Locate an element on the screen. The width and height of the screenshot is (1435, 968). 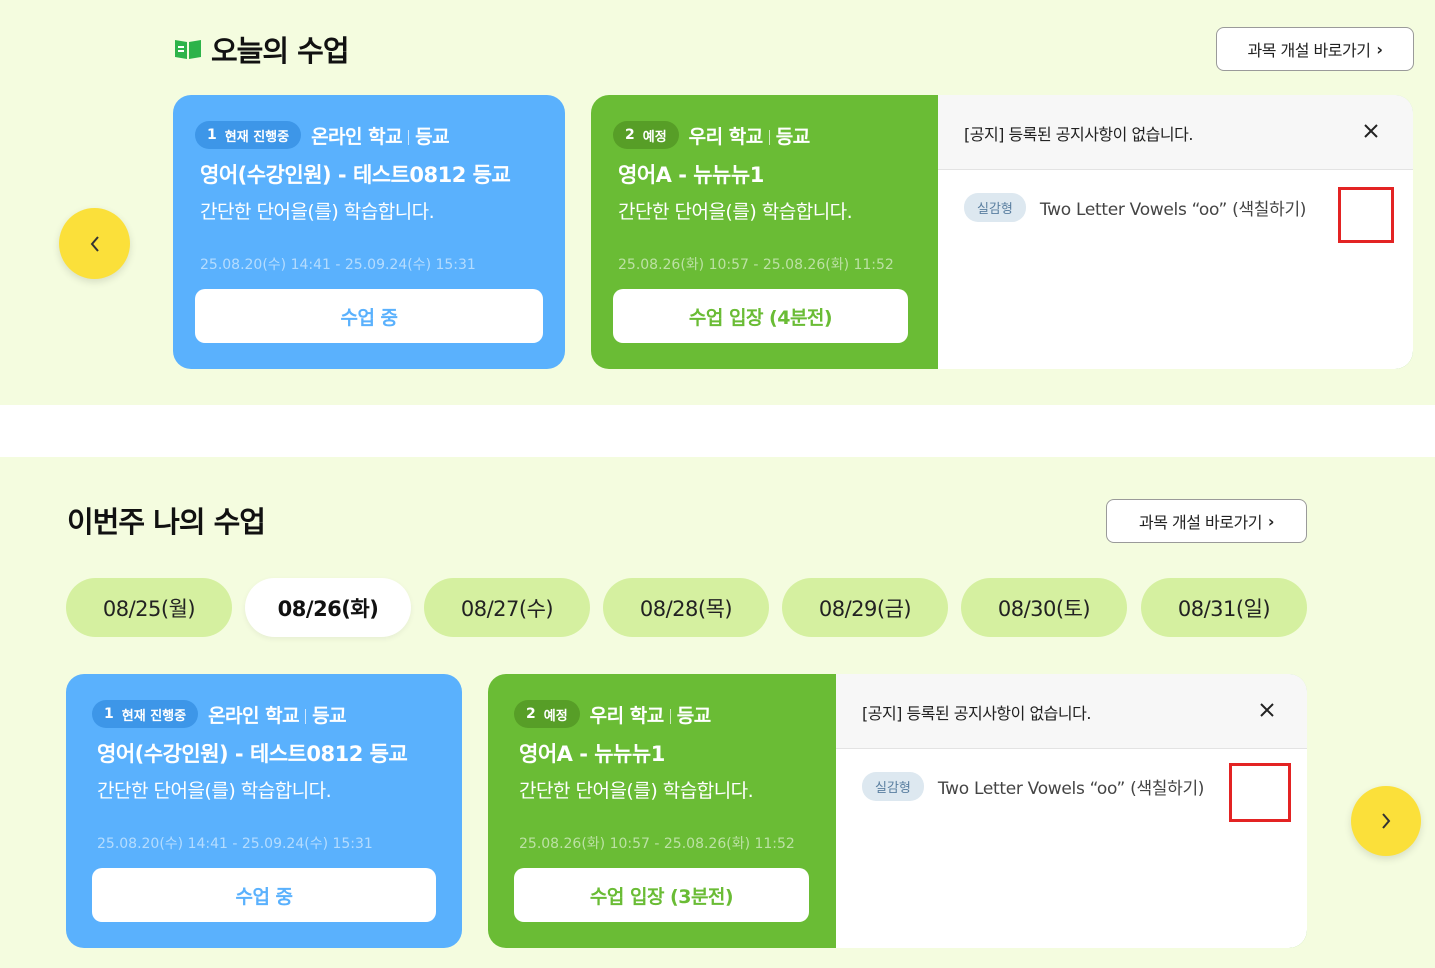
week-shortcut-button: 과목 개설 바로가기 › is located at coordinates (1206, 521).